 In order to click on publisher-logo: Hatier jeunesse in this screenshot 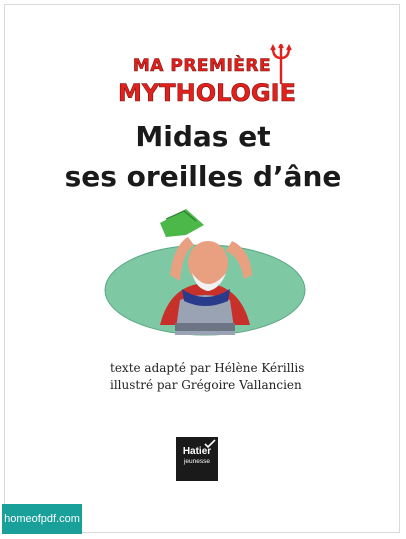, I will do `click(197, 459)`.